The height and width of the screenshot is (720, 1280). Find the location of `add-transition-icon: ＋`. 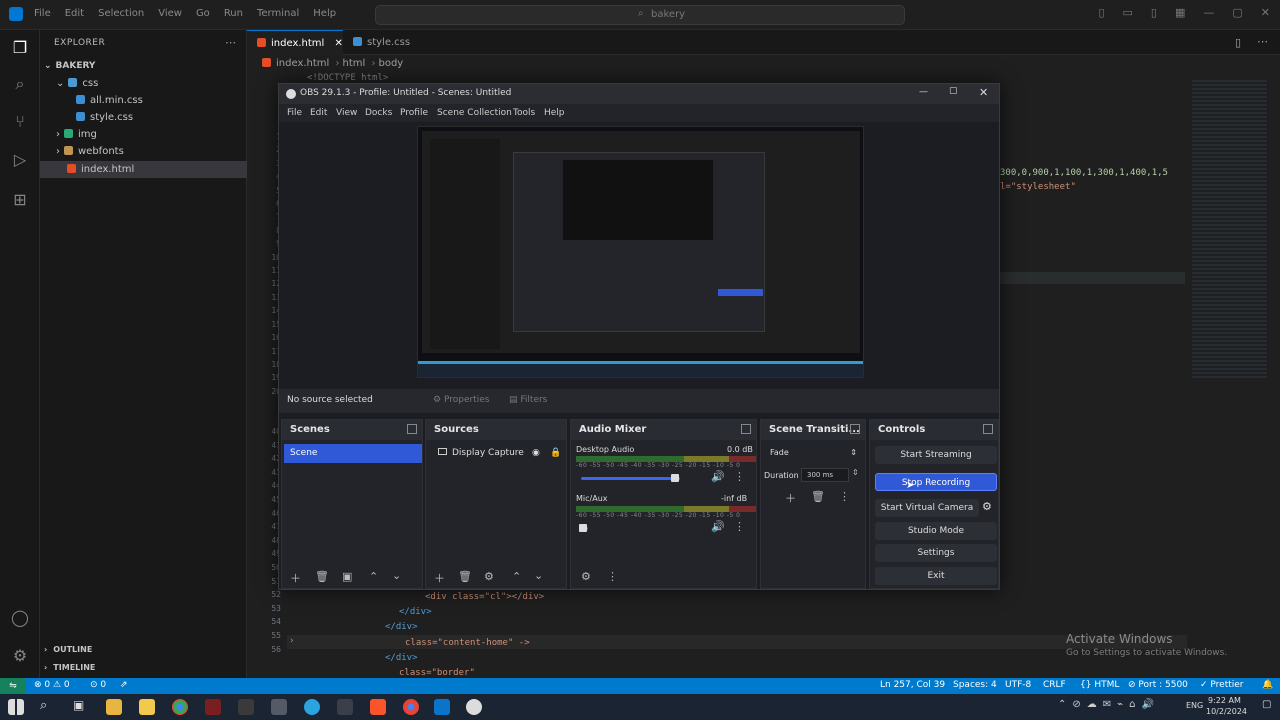

add-transition-icon: ＋ is located at coordinates (790, 498).